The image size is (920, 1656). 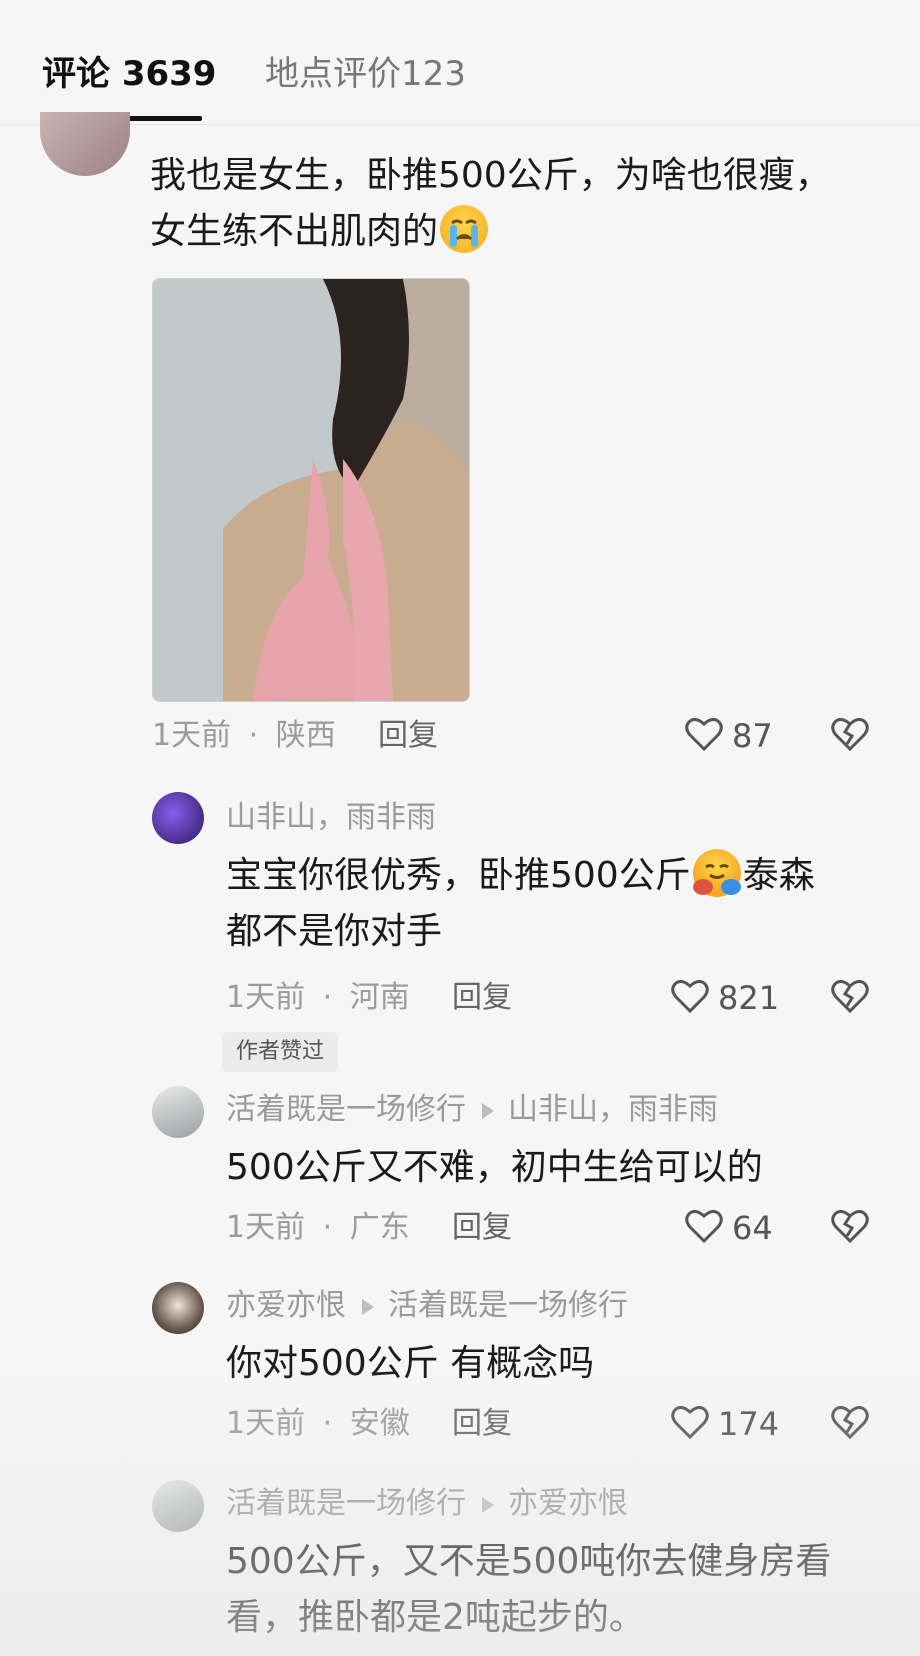 I want to click on comment-meta: 1天前 · 河南, so click(x=318, y=998).